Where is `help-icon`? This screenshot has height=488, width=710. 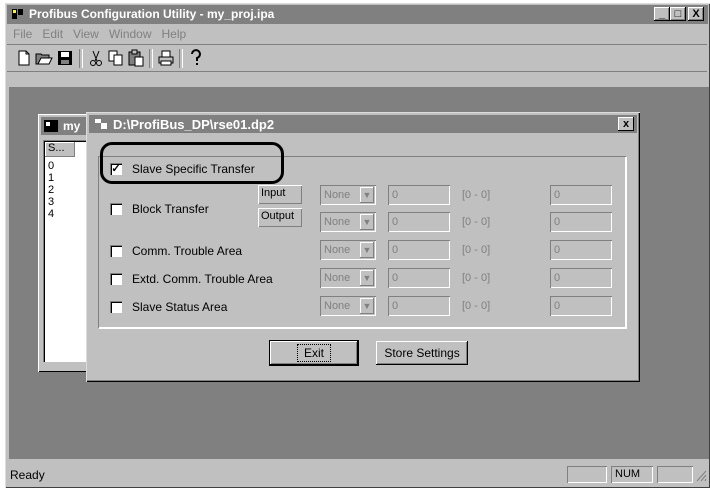 help-icon is located at coordinates (196, 58).